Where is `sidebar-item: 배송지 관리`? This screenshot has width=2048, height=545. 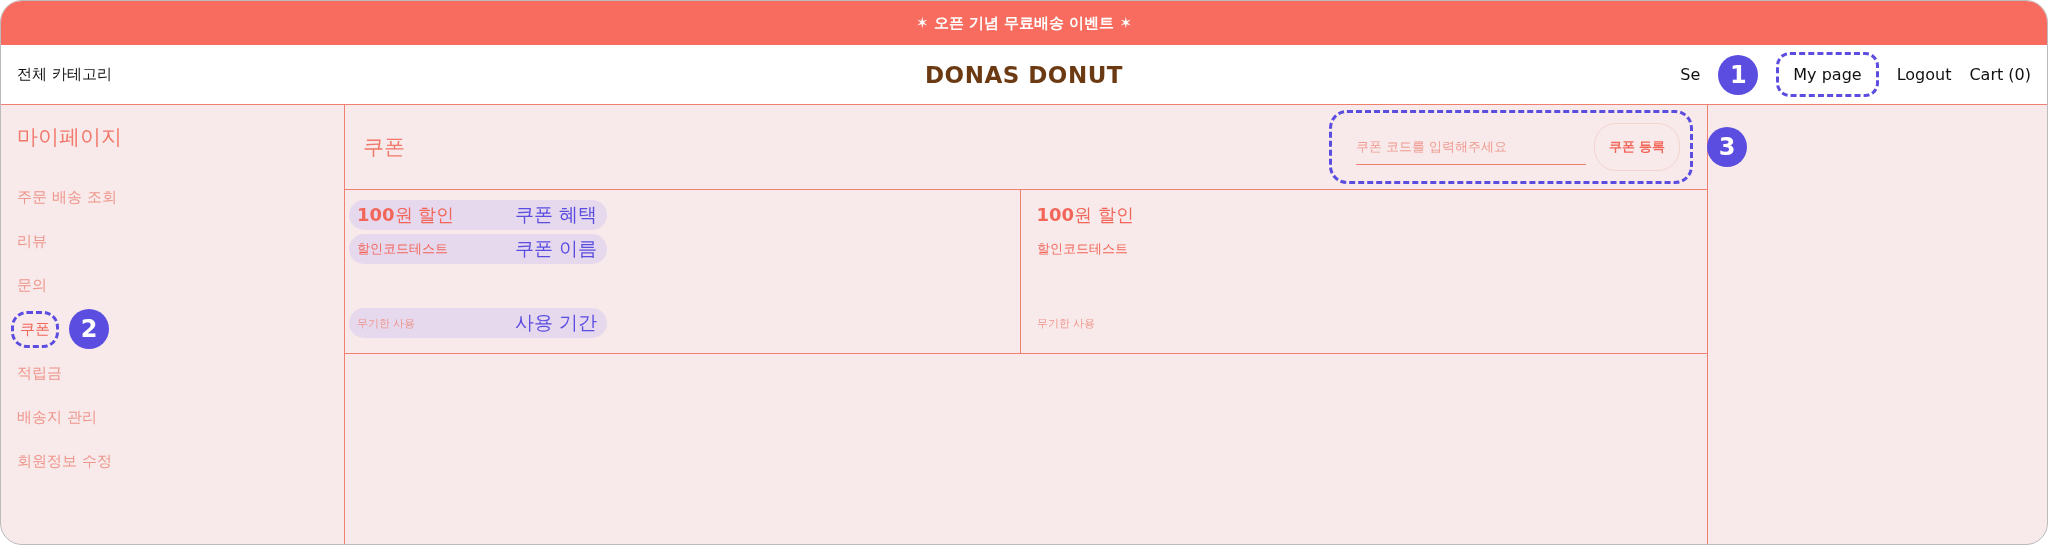 sidebar-item: 배송지 관리 is located at coordinates (57, 417).